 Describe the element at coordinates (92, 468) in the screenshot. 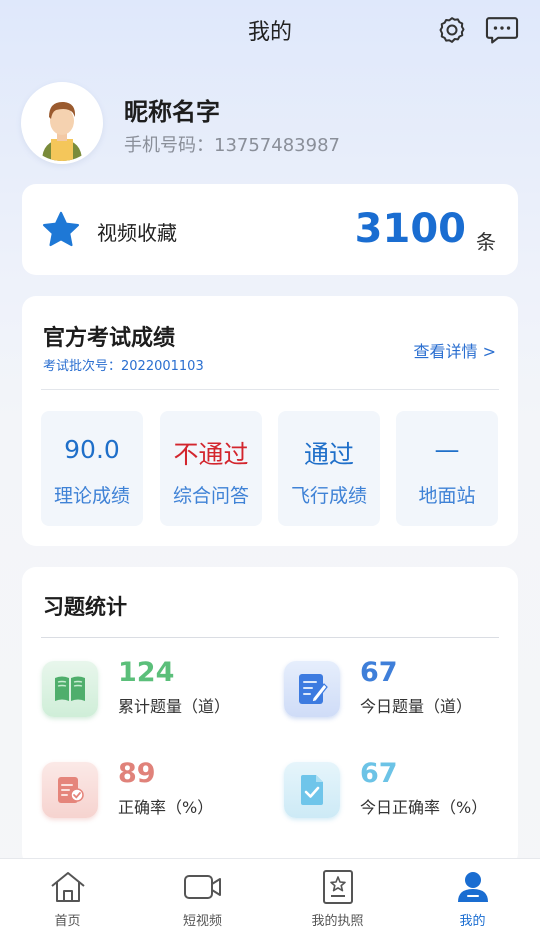

I see `score-theory: 90.0 理论成绩` at that location.